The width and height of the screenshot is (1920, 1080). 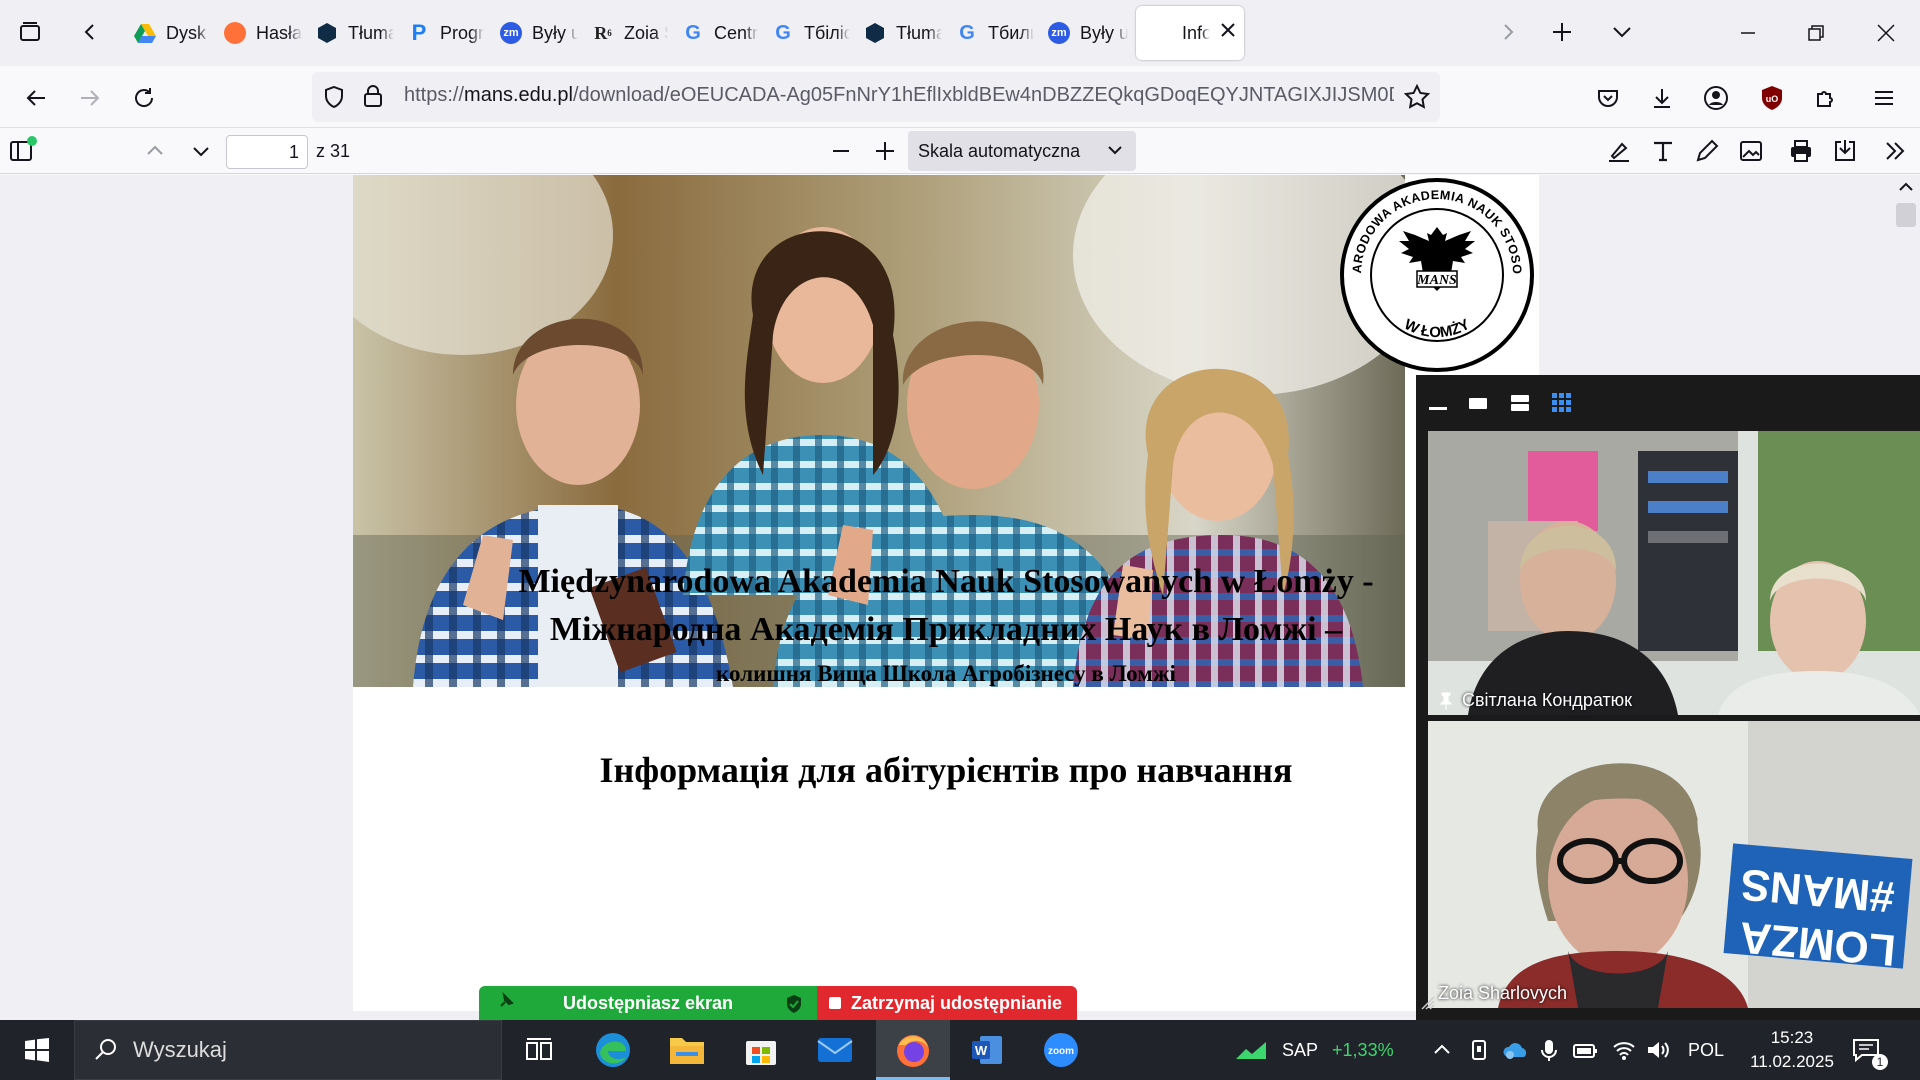 I want to click on tab-item: G Тбіліс, so click(x=804, y=33).